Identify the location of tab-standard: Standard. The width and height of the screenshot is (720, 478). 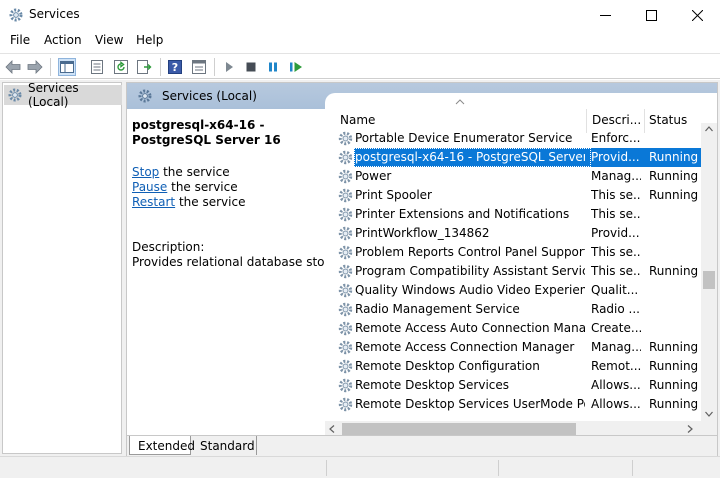
(225, 445).